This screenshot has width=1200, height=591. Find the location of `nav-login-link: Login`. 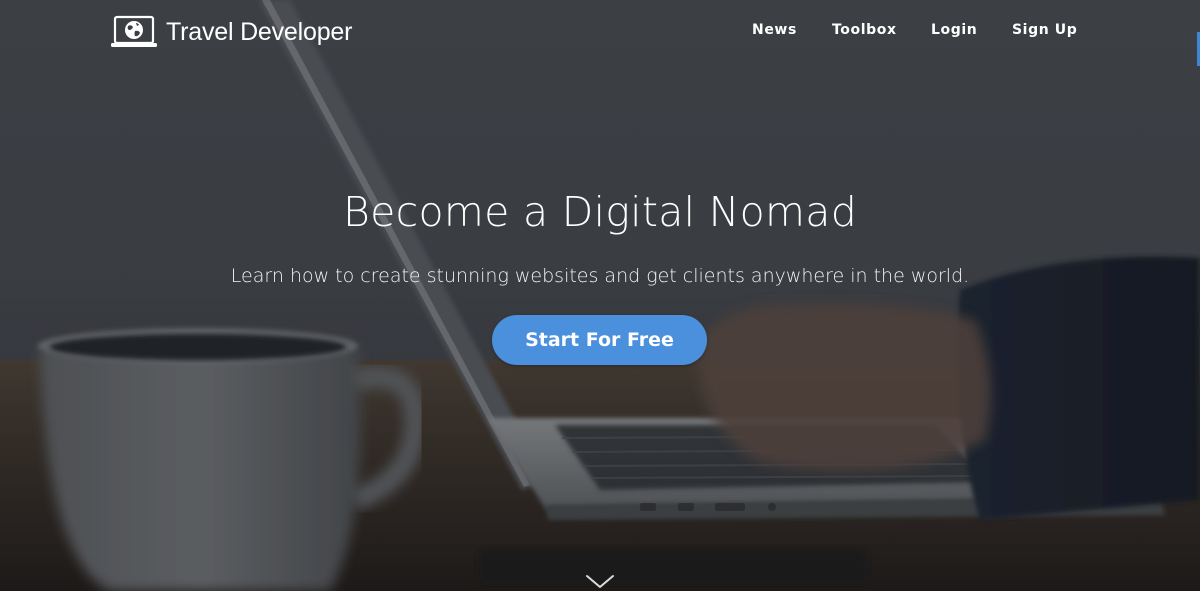

nav-login-link: Login is located at coordinates (954, 30).